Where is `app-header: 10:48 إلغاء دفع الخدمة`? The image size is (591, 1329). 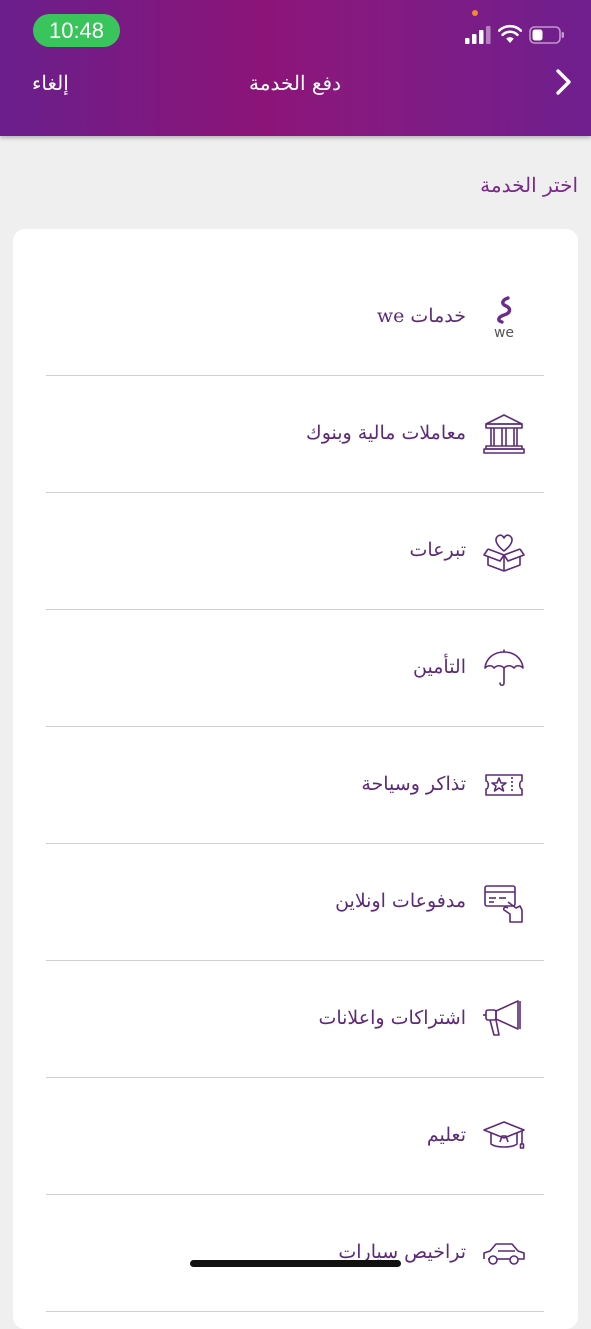
app-header: 10:48 إلغاء دفع الخدمة is located at coordinates (295, 68).